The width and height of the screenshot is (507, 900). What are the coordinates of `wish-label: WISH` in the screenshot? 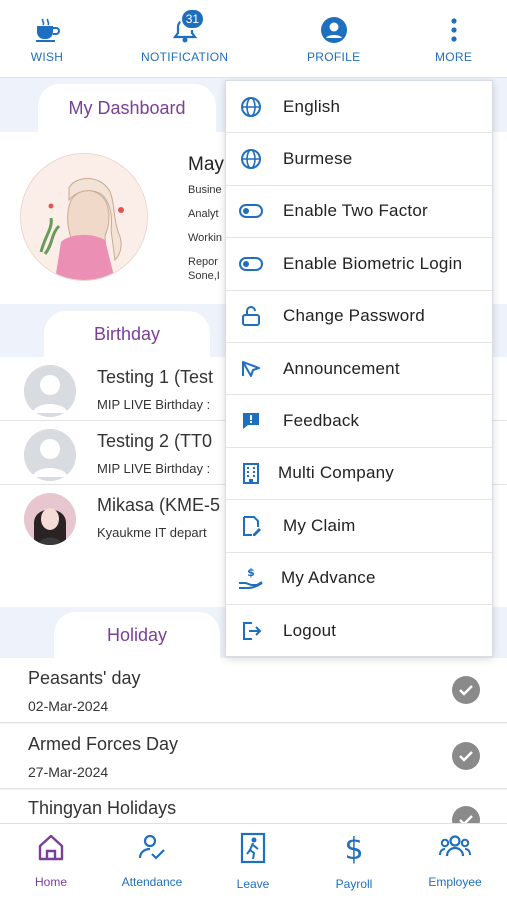 It's located at (47, 57).